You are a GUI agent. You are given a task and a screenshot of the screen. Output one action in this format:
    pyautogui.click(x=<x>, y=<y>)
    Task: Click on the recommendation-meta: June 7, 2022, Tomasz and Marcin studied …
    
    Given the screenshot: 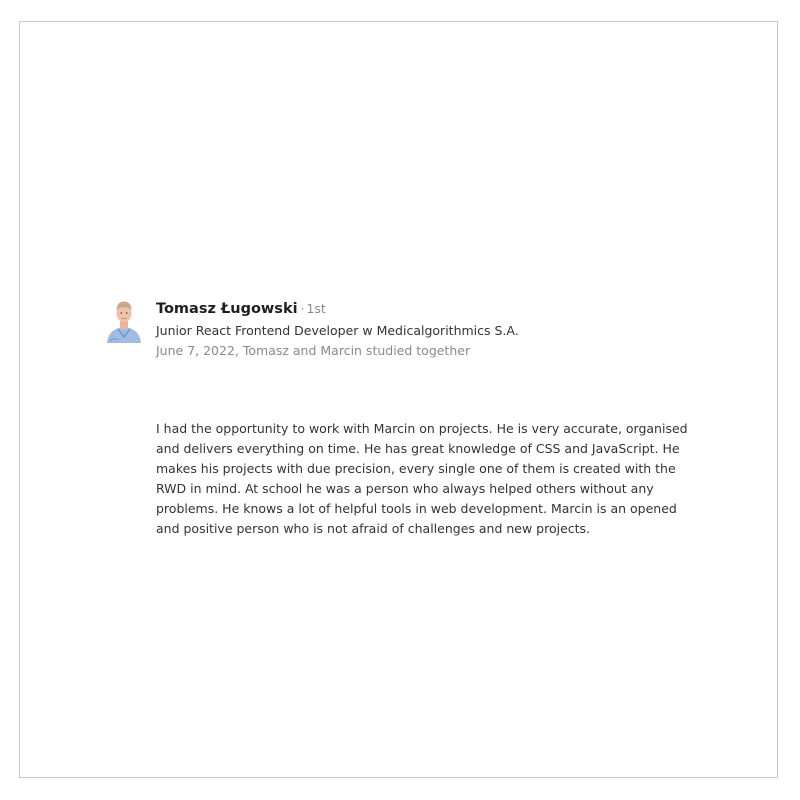 What is the action you would take?
    pyautogui.click(x=313, y=350)
    